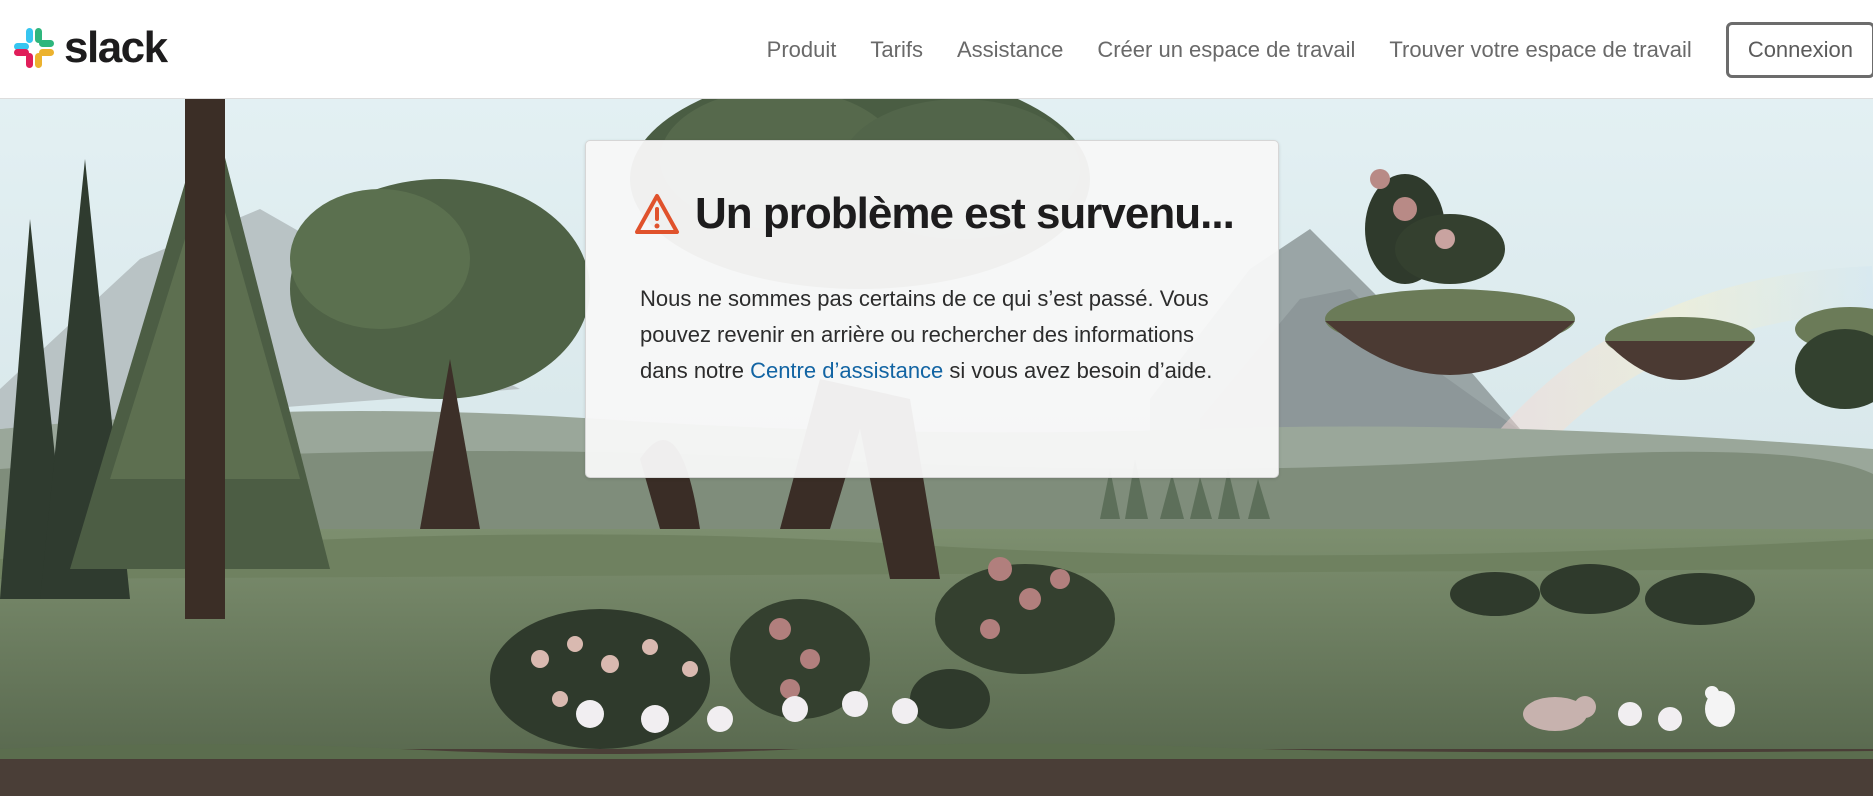 This screenshot has width=1873, height=796. What do you see at coordinates (802, 50) in the screenshot?
I see `nav-link-produit: Produit` at bounding box center [802, 50].